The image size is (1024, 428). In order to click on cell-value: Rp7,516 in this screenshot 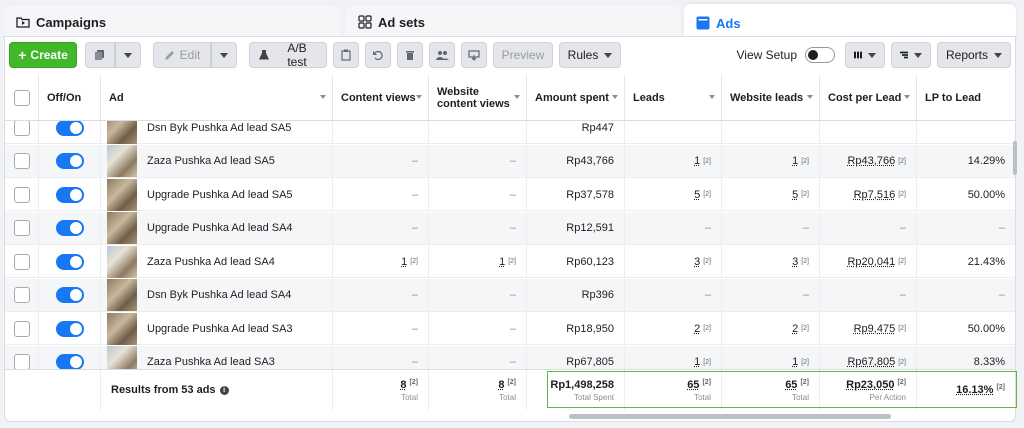, I will do `click(875, 195)`.